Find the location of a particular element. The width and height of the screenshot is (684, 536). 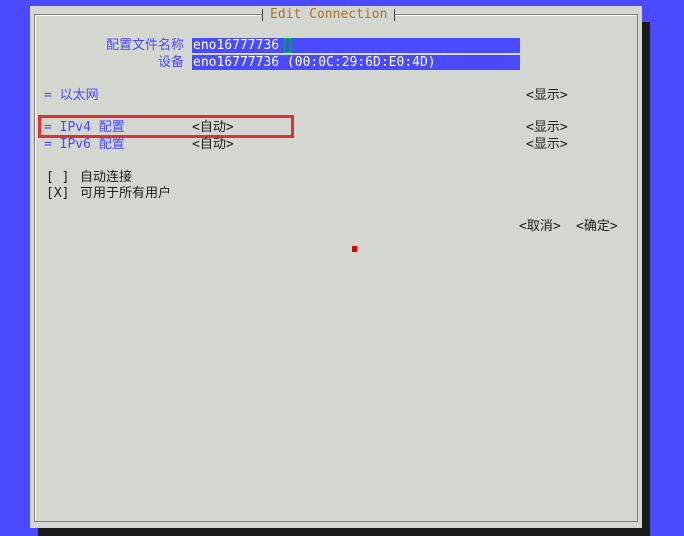

cancel-button: <取消> is located at coordinates (540, 227).